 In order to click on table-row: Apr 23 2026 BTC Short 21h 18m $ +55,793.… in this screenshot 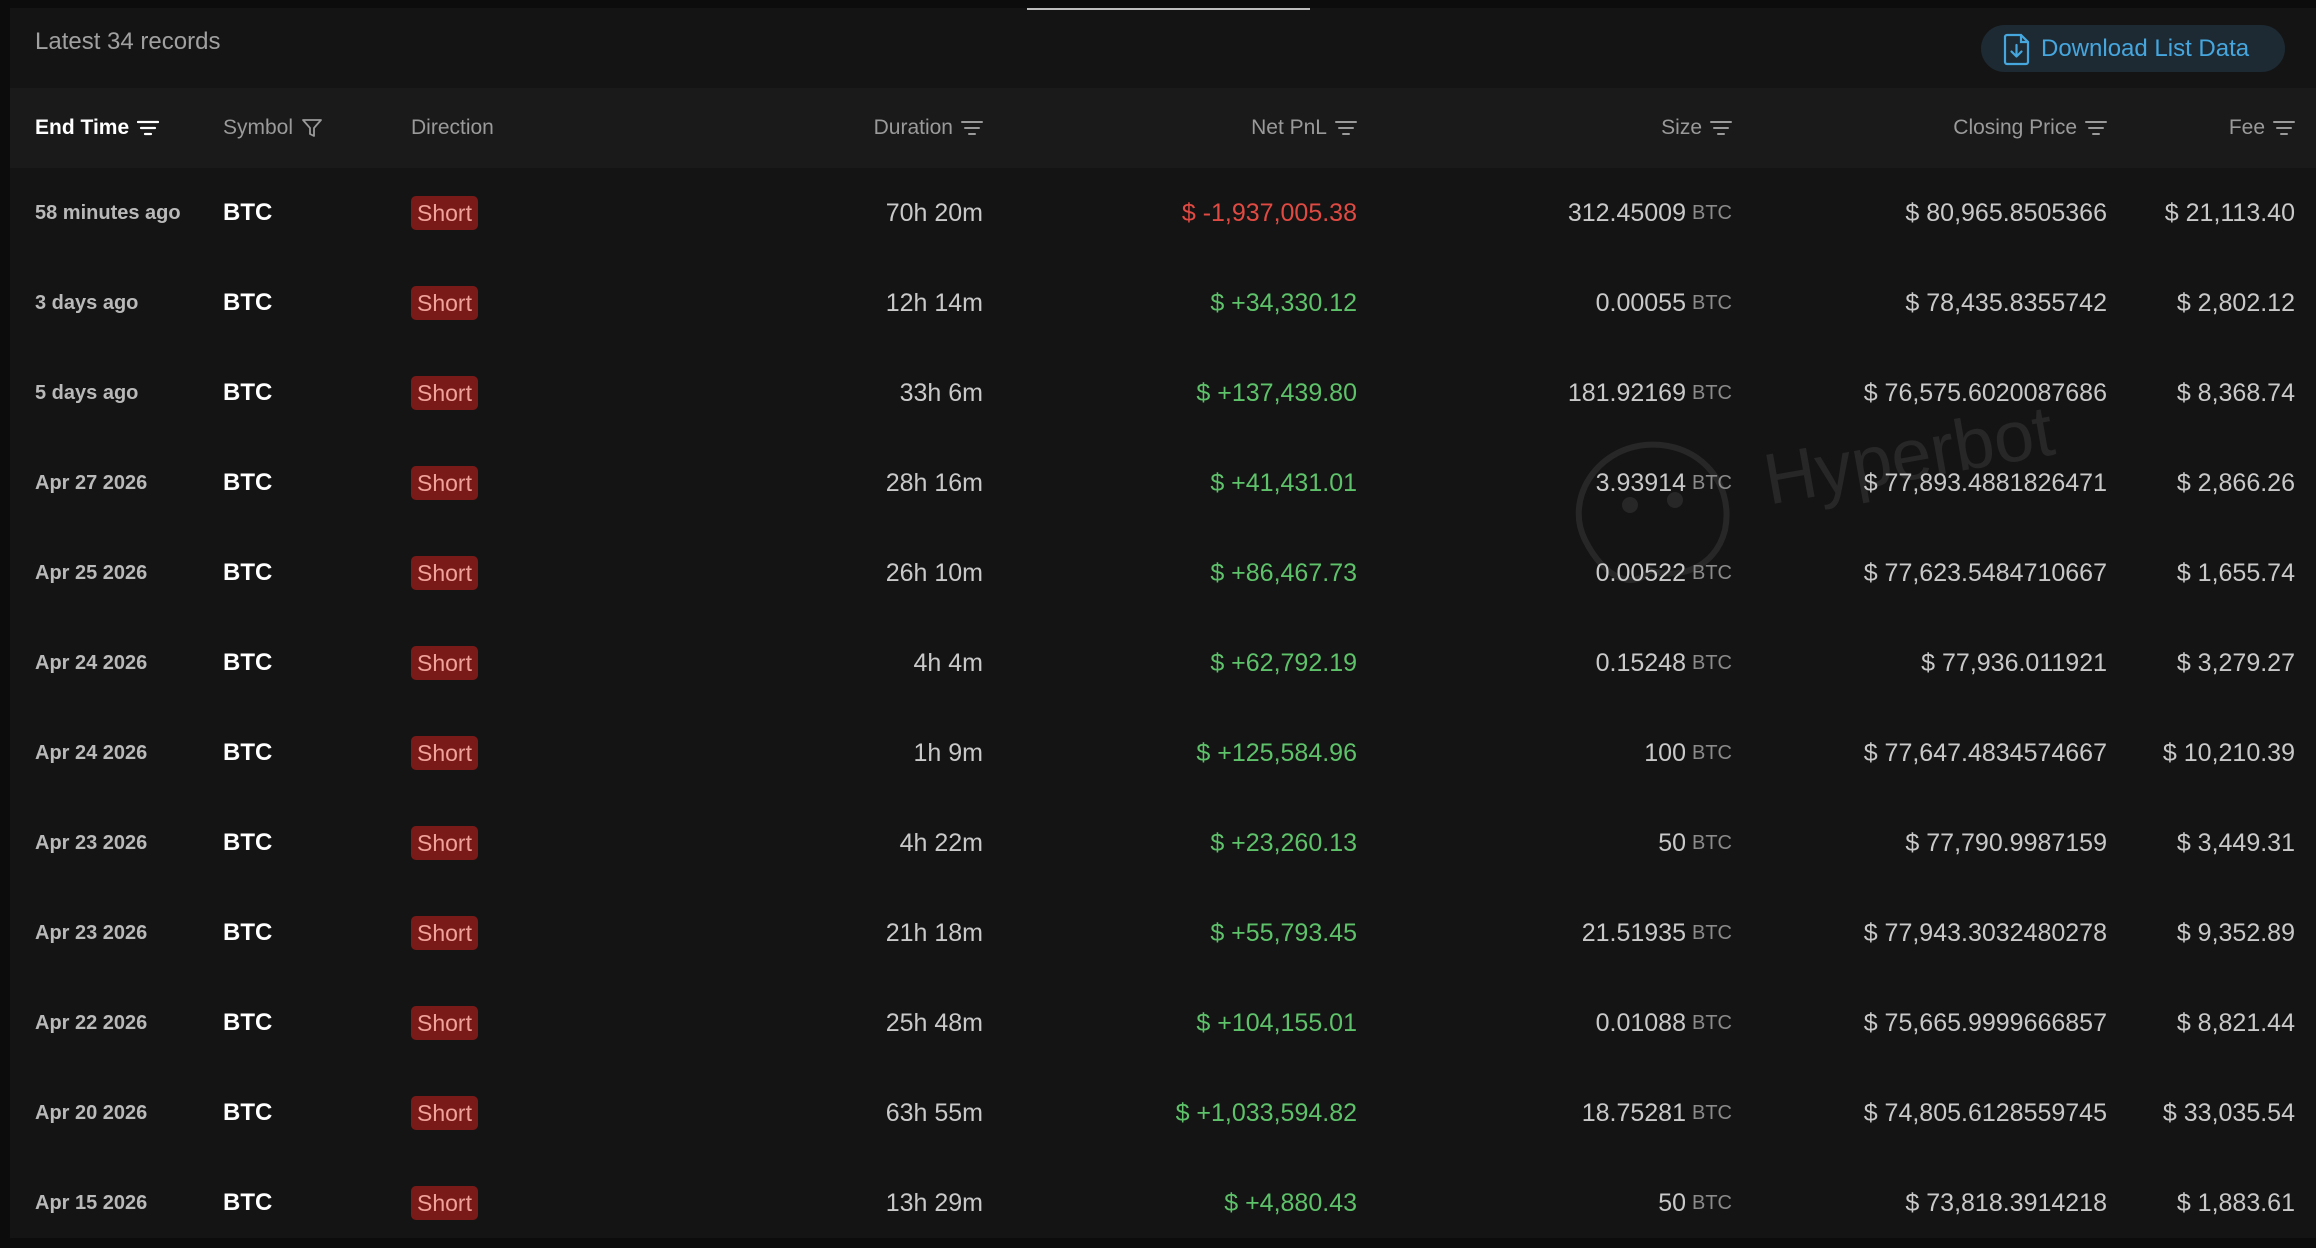, I will do `click(1163, 933)`.